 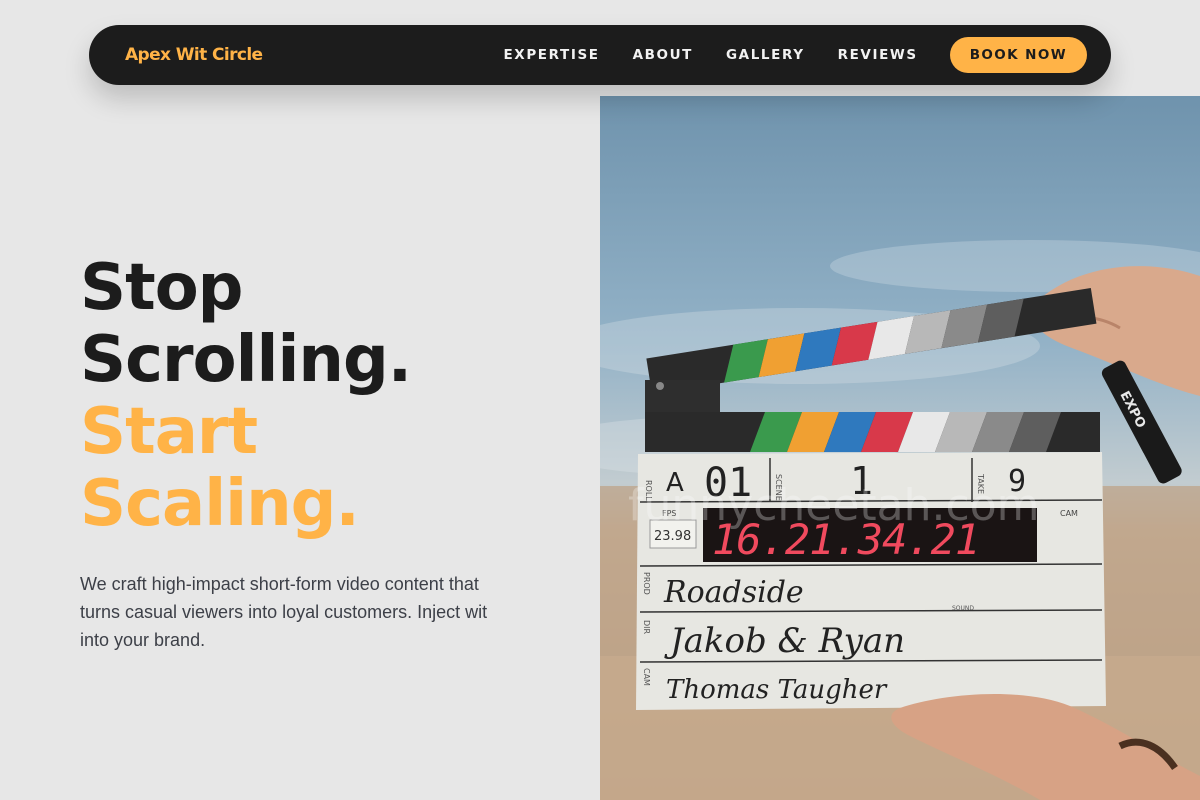 I want to click on slate-cam-label: CAM, so click(x=1069, y=513).